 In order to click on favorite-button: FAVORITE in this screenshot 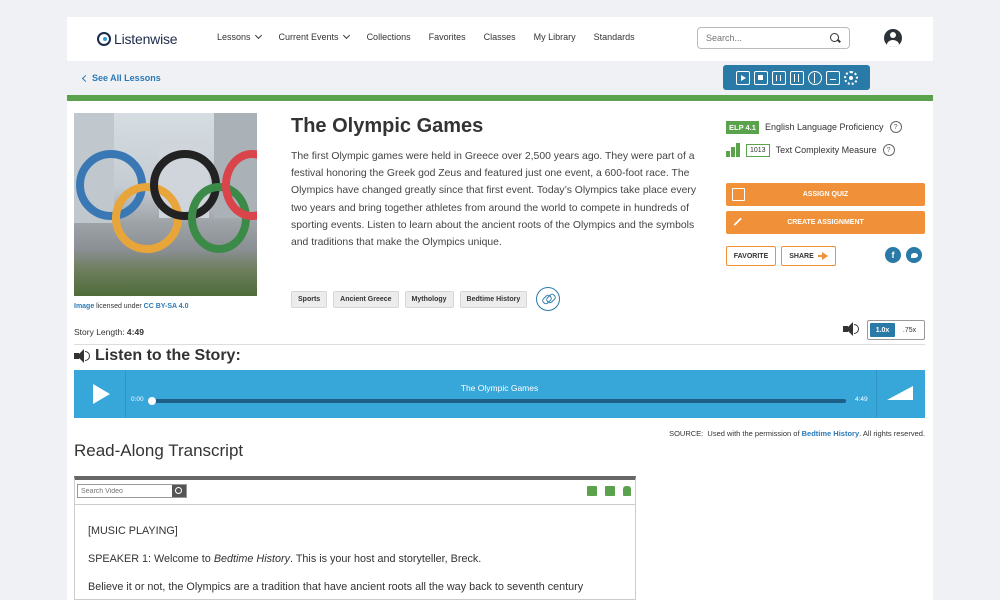, I will do `click(751, 256)`.